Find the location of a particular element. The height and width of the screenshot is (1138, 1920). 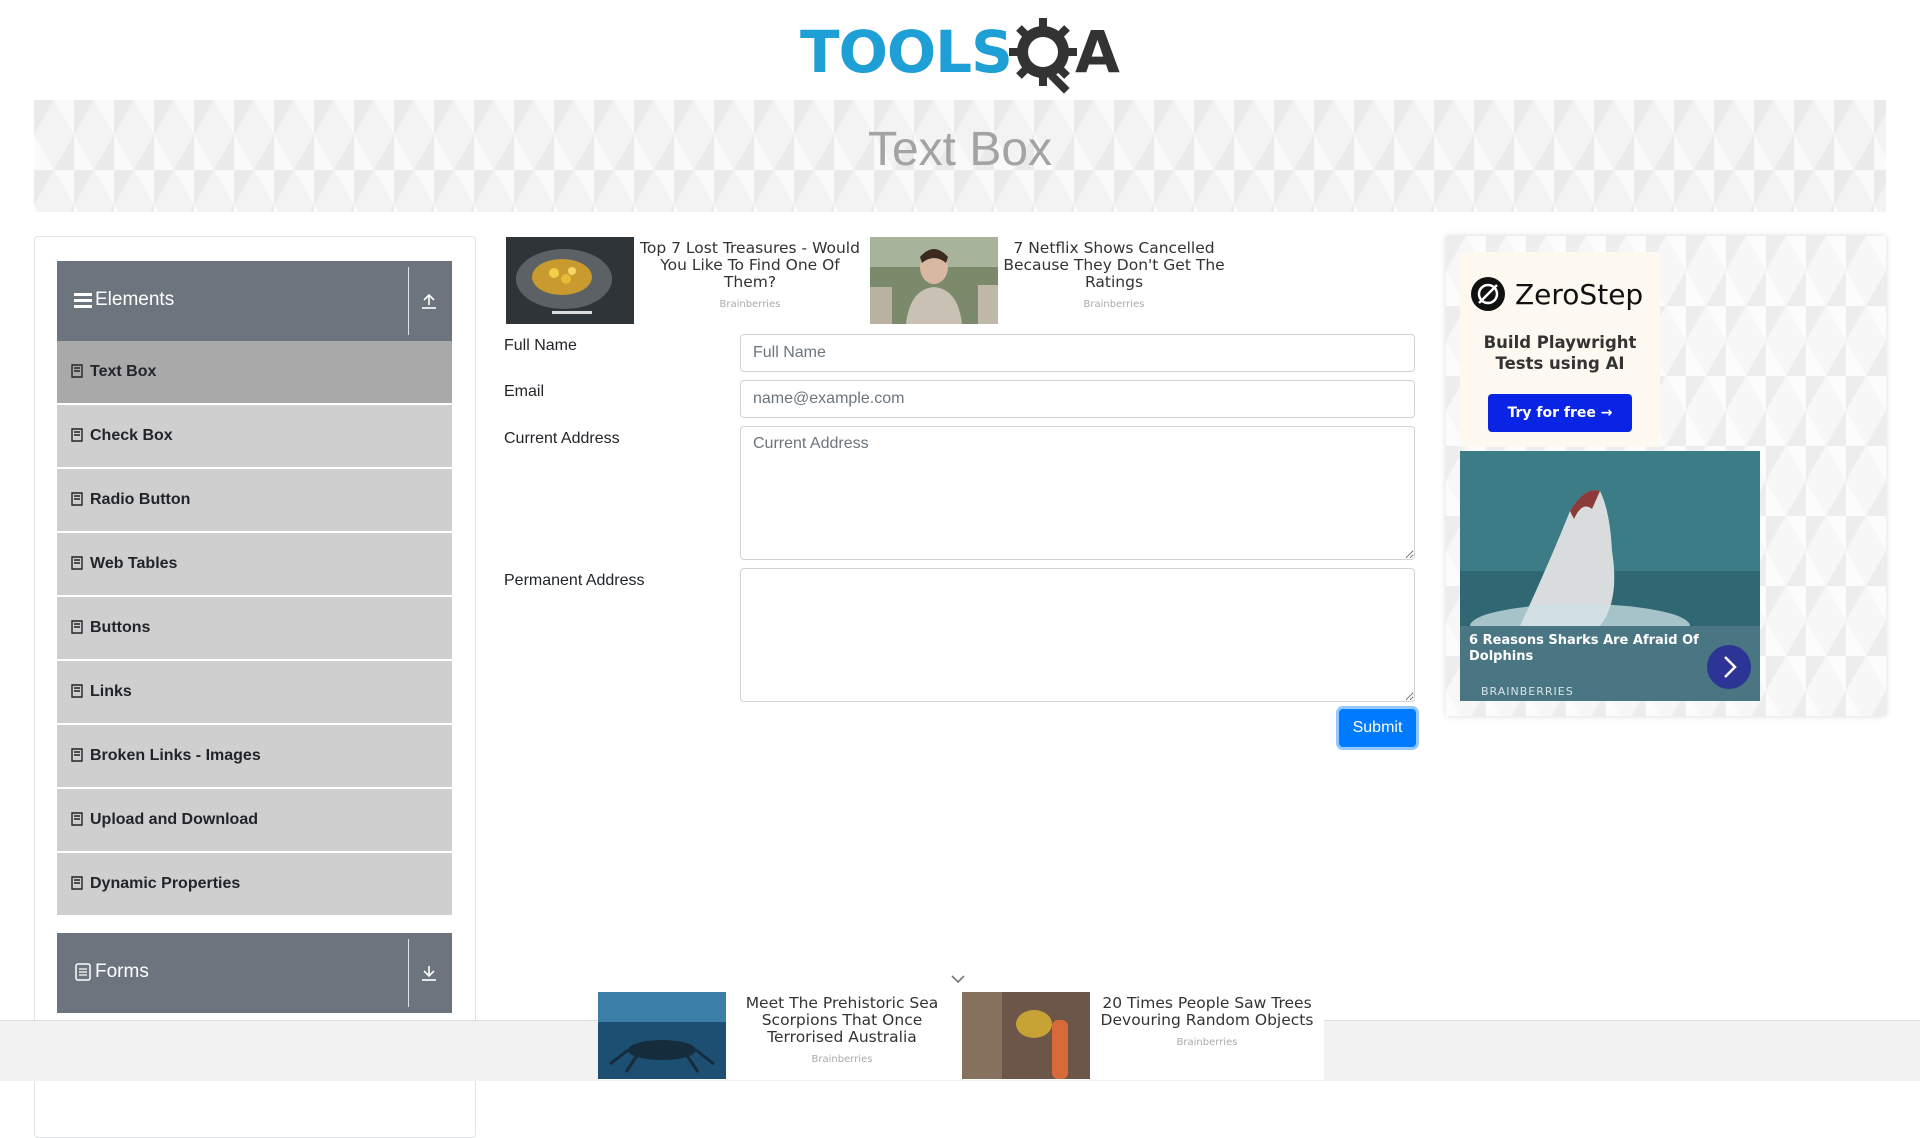

next-arrow-button is located at coordinates (1729, 667).